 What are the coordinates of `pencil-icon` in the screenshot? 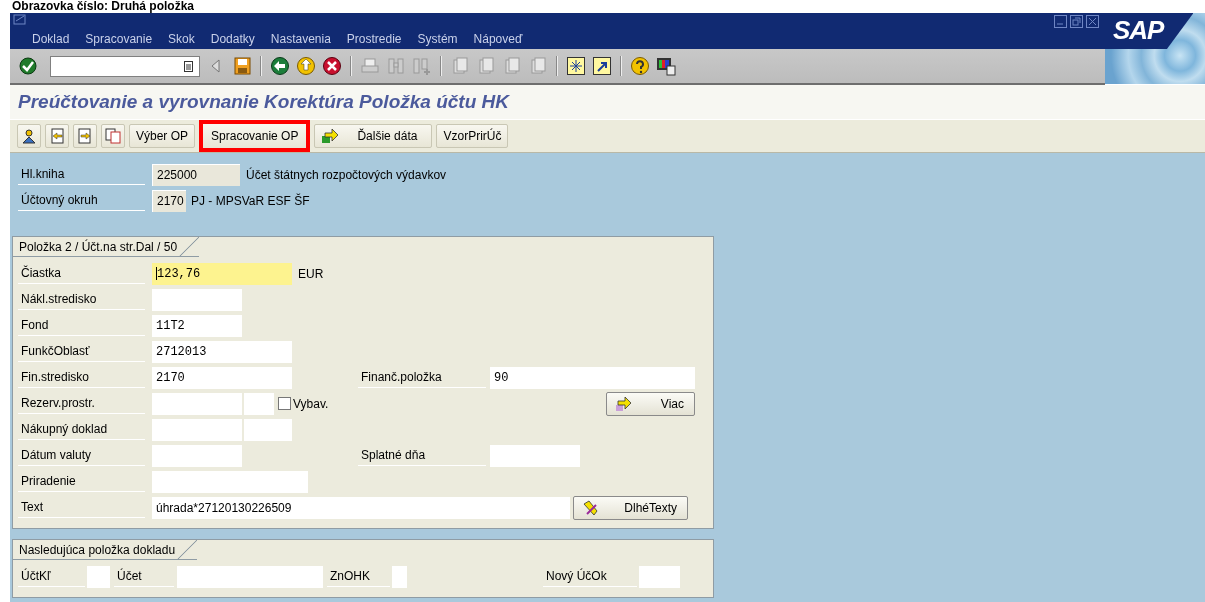 It's located at (590, 507).